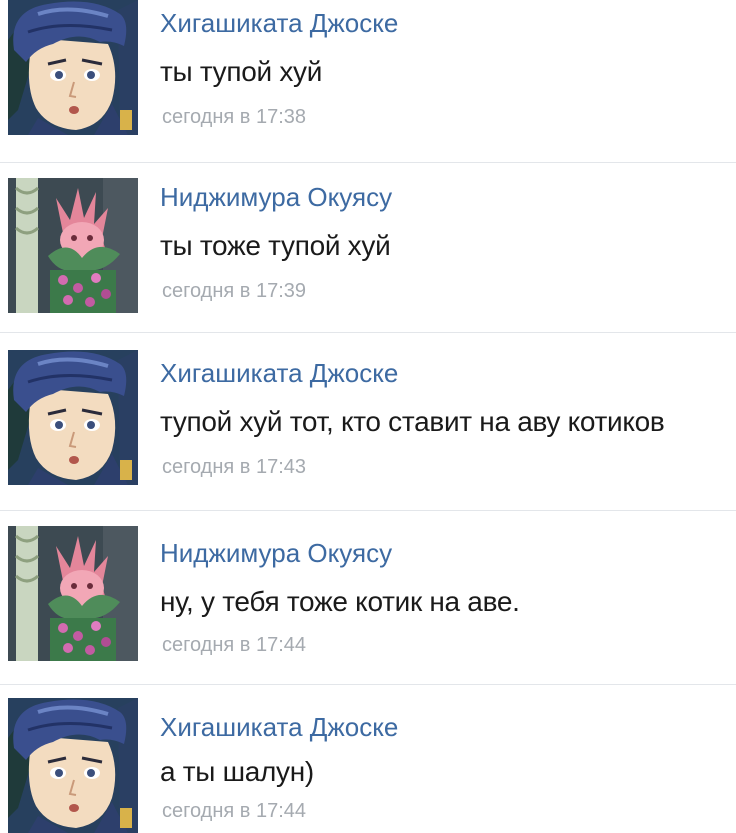 The image size is (736, 833). I want to click on message-time: сегодня в 17:38, so click(234, 117).